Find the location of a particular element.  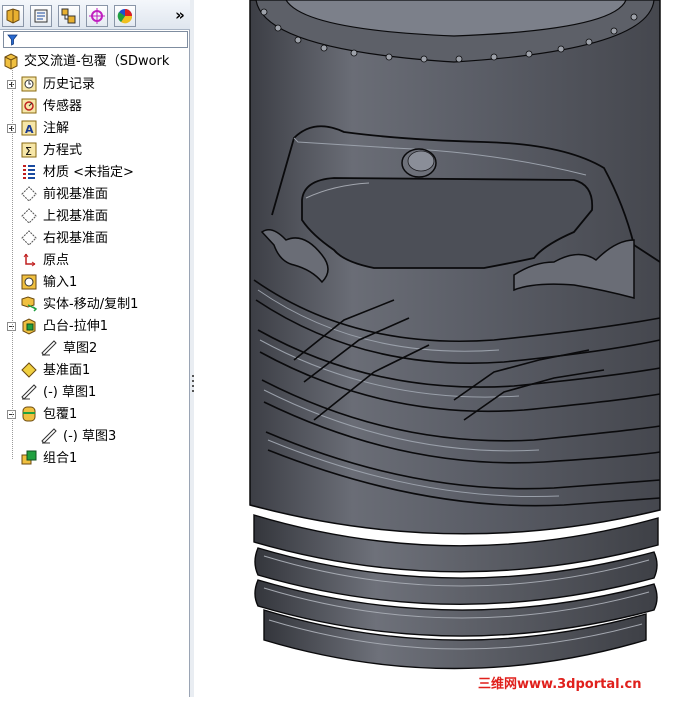

display-manager-tab is located at coordinates (125, 16).